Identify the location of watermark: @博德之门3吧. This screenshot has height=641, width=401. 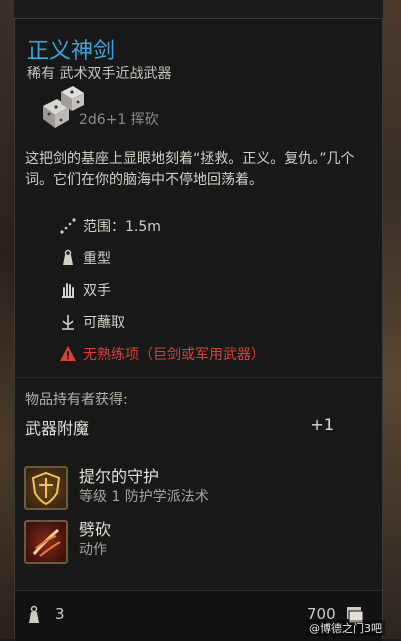
(345, 628).